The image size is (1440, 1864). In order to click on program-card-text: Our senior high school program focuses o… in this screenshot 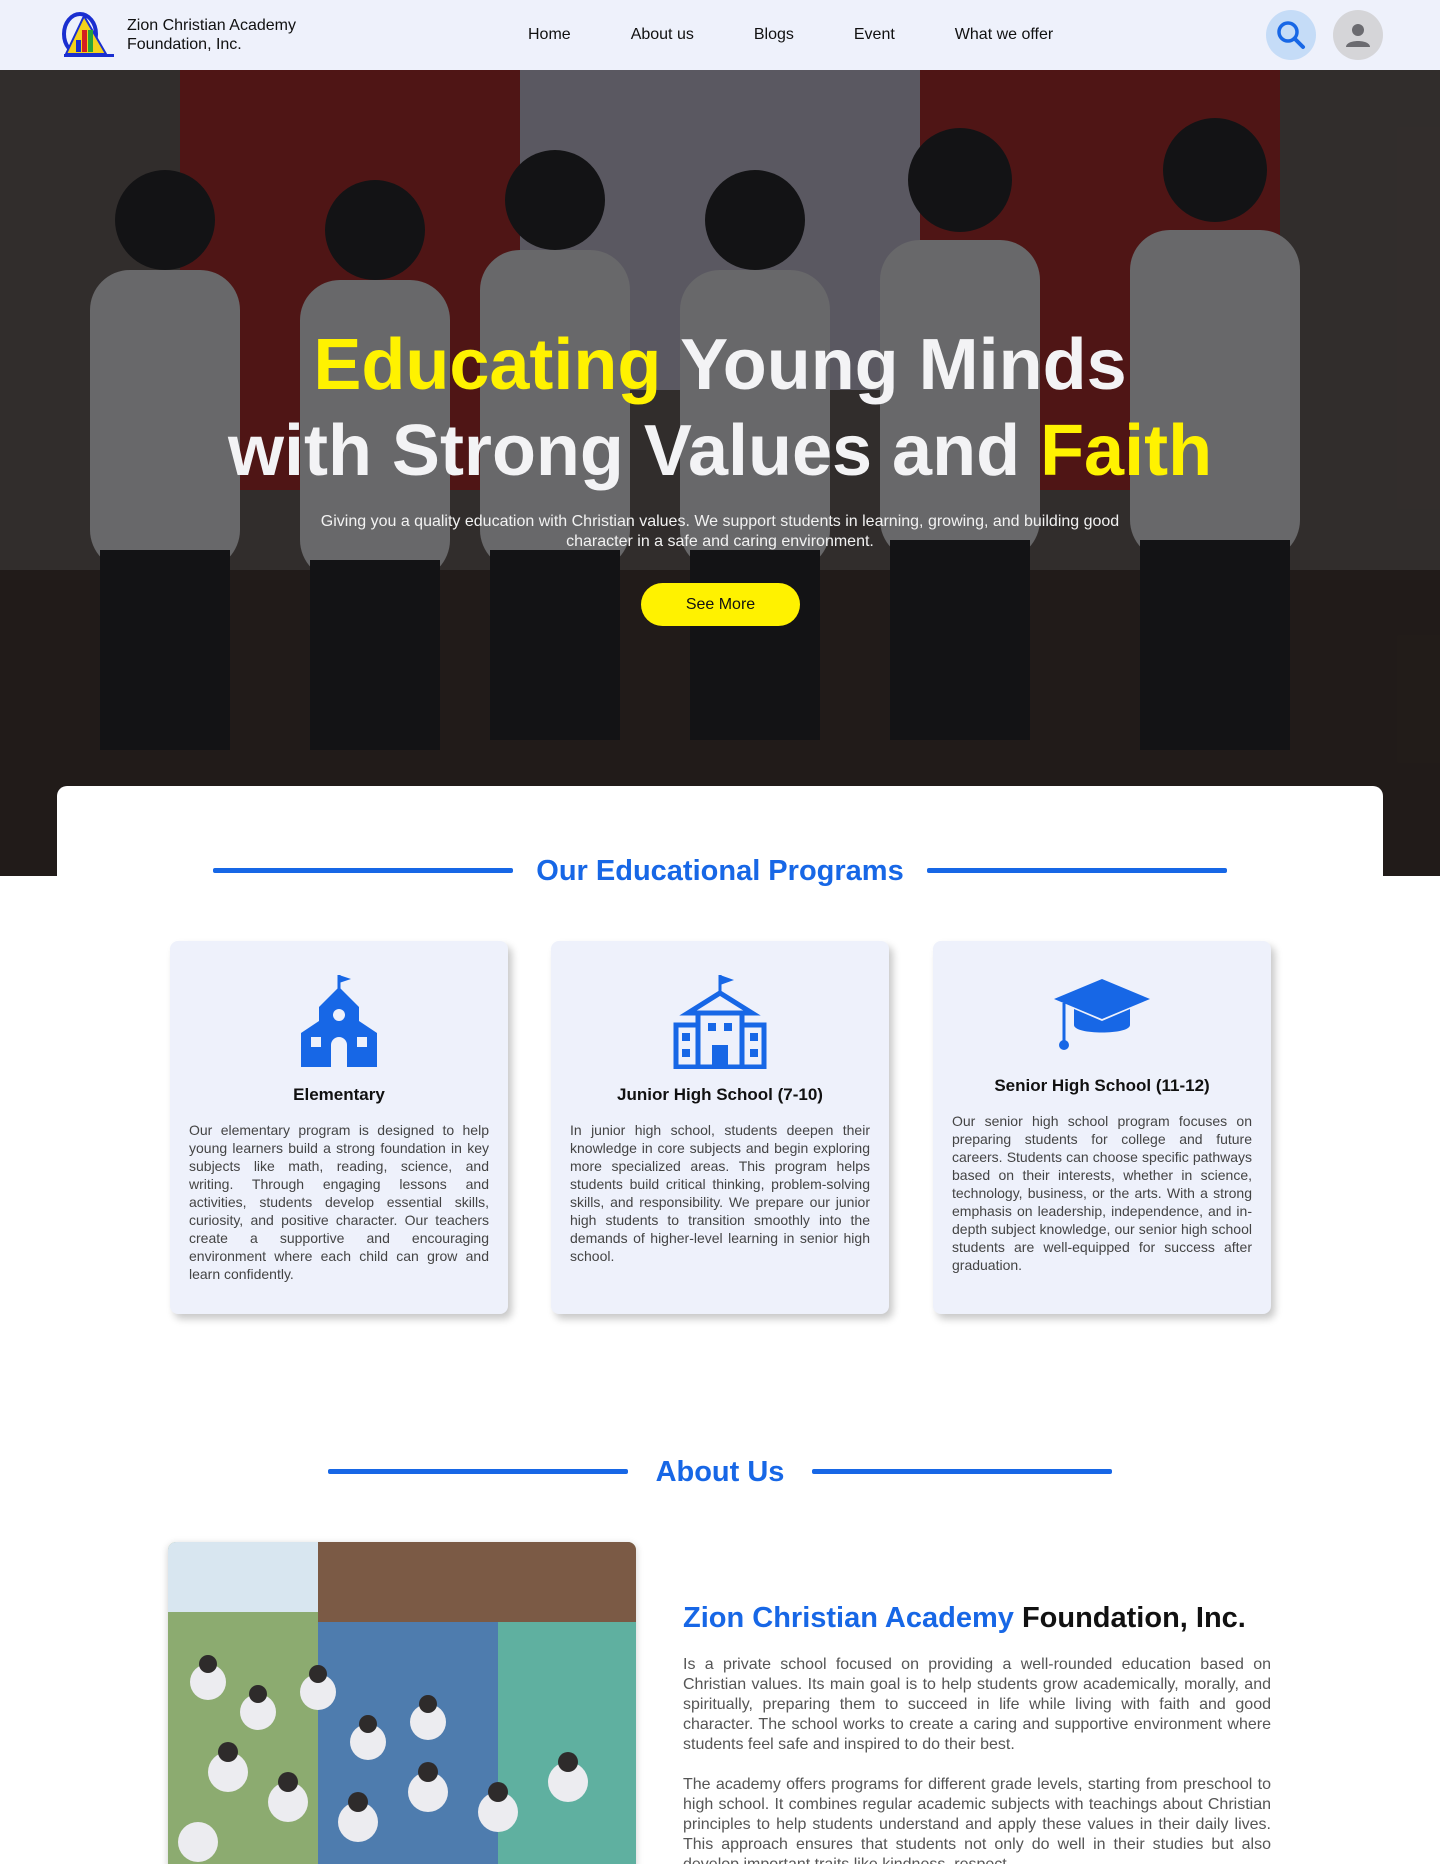, I will do `click(1102, 1193)`.